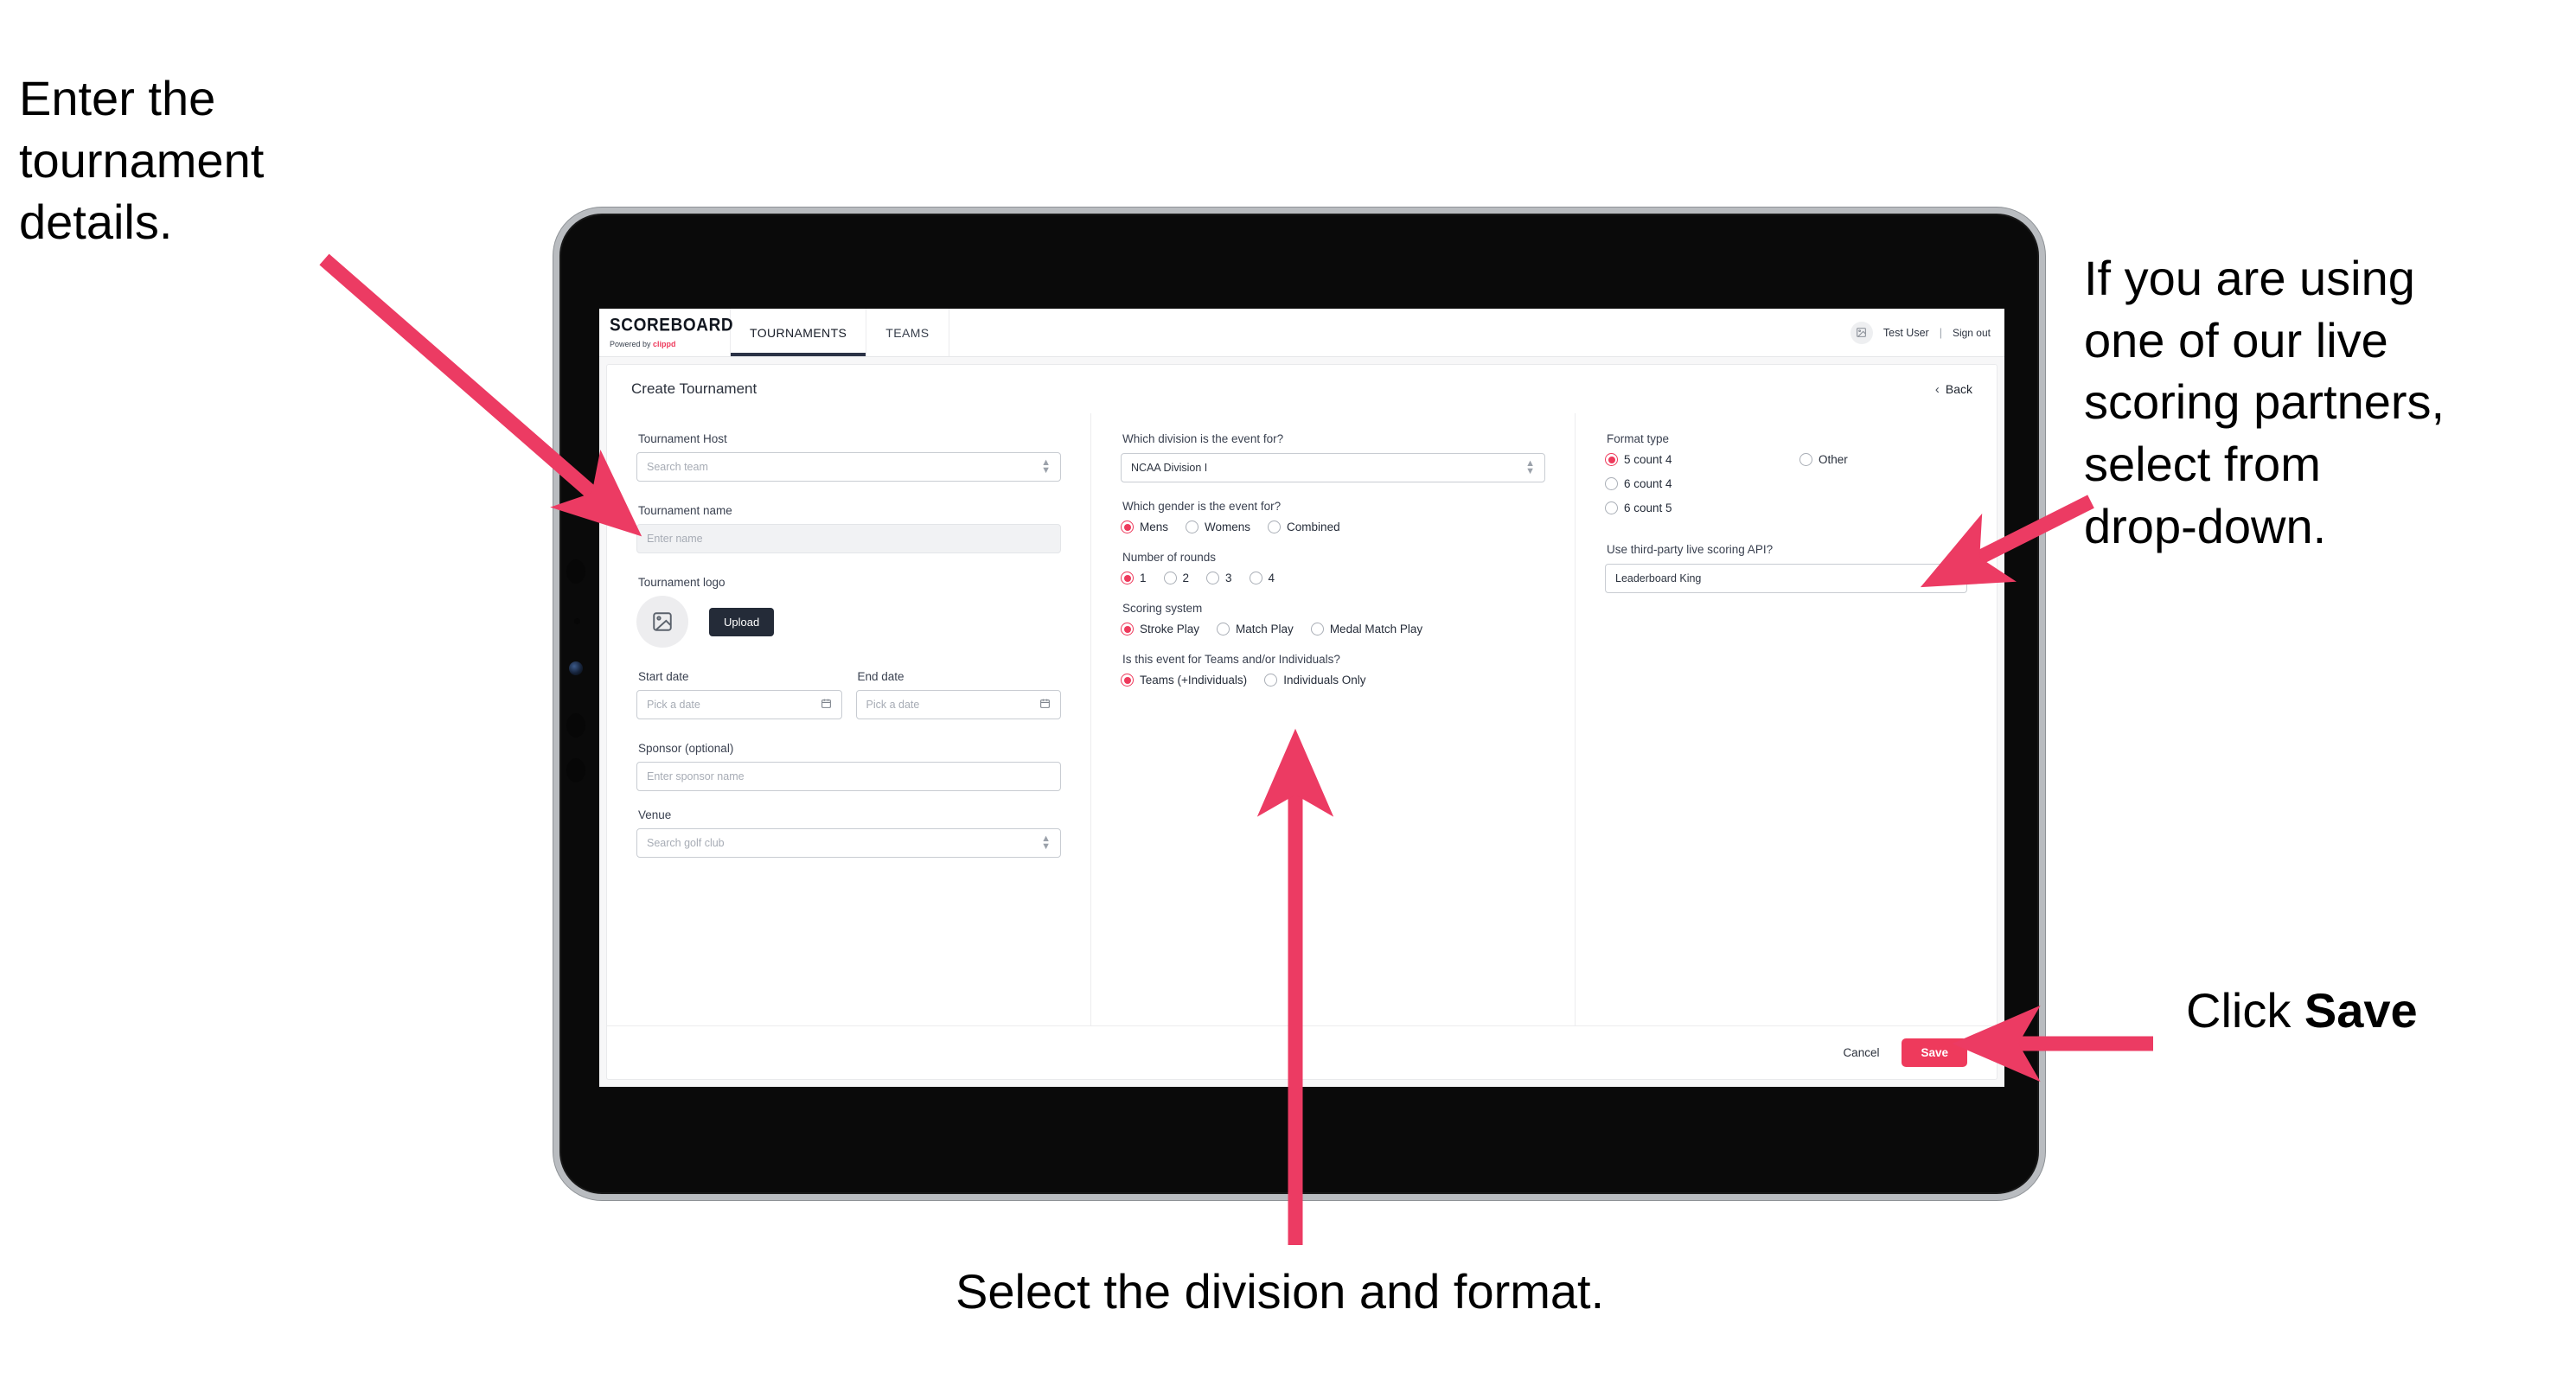 This screenshot has width=2576, height=1386. I want to click on annotation-enter-details: Enter the tournament details., so click(142, 160).